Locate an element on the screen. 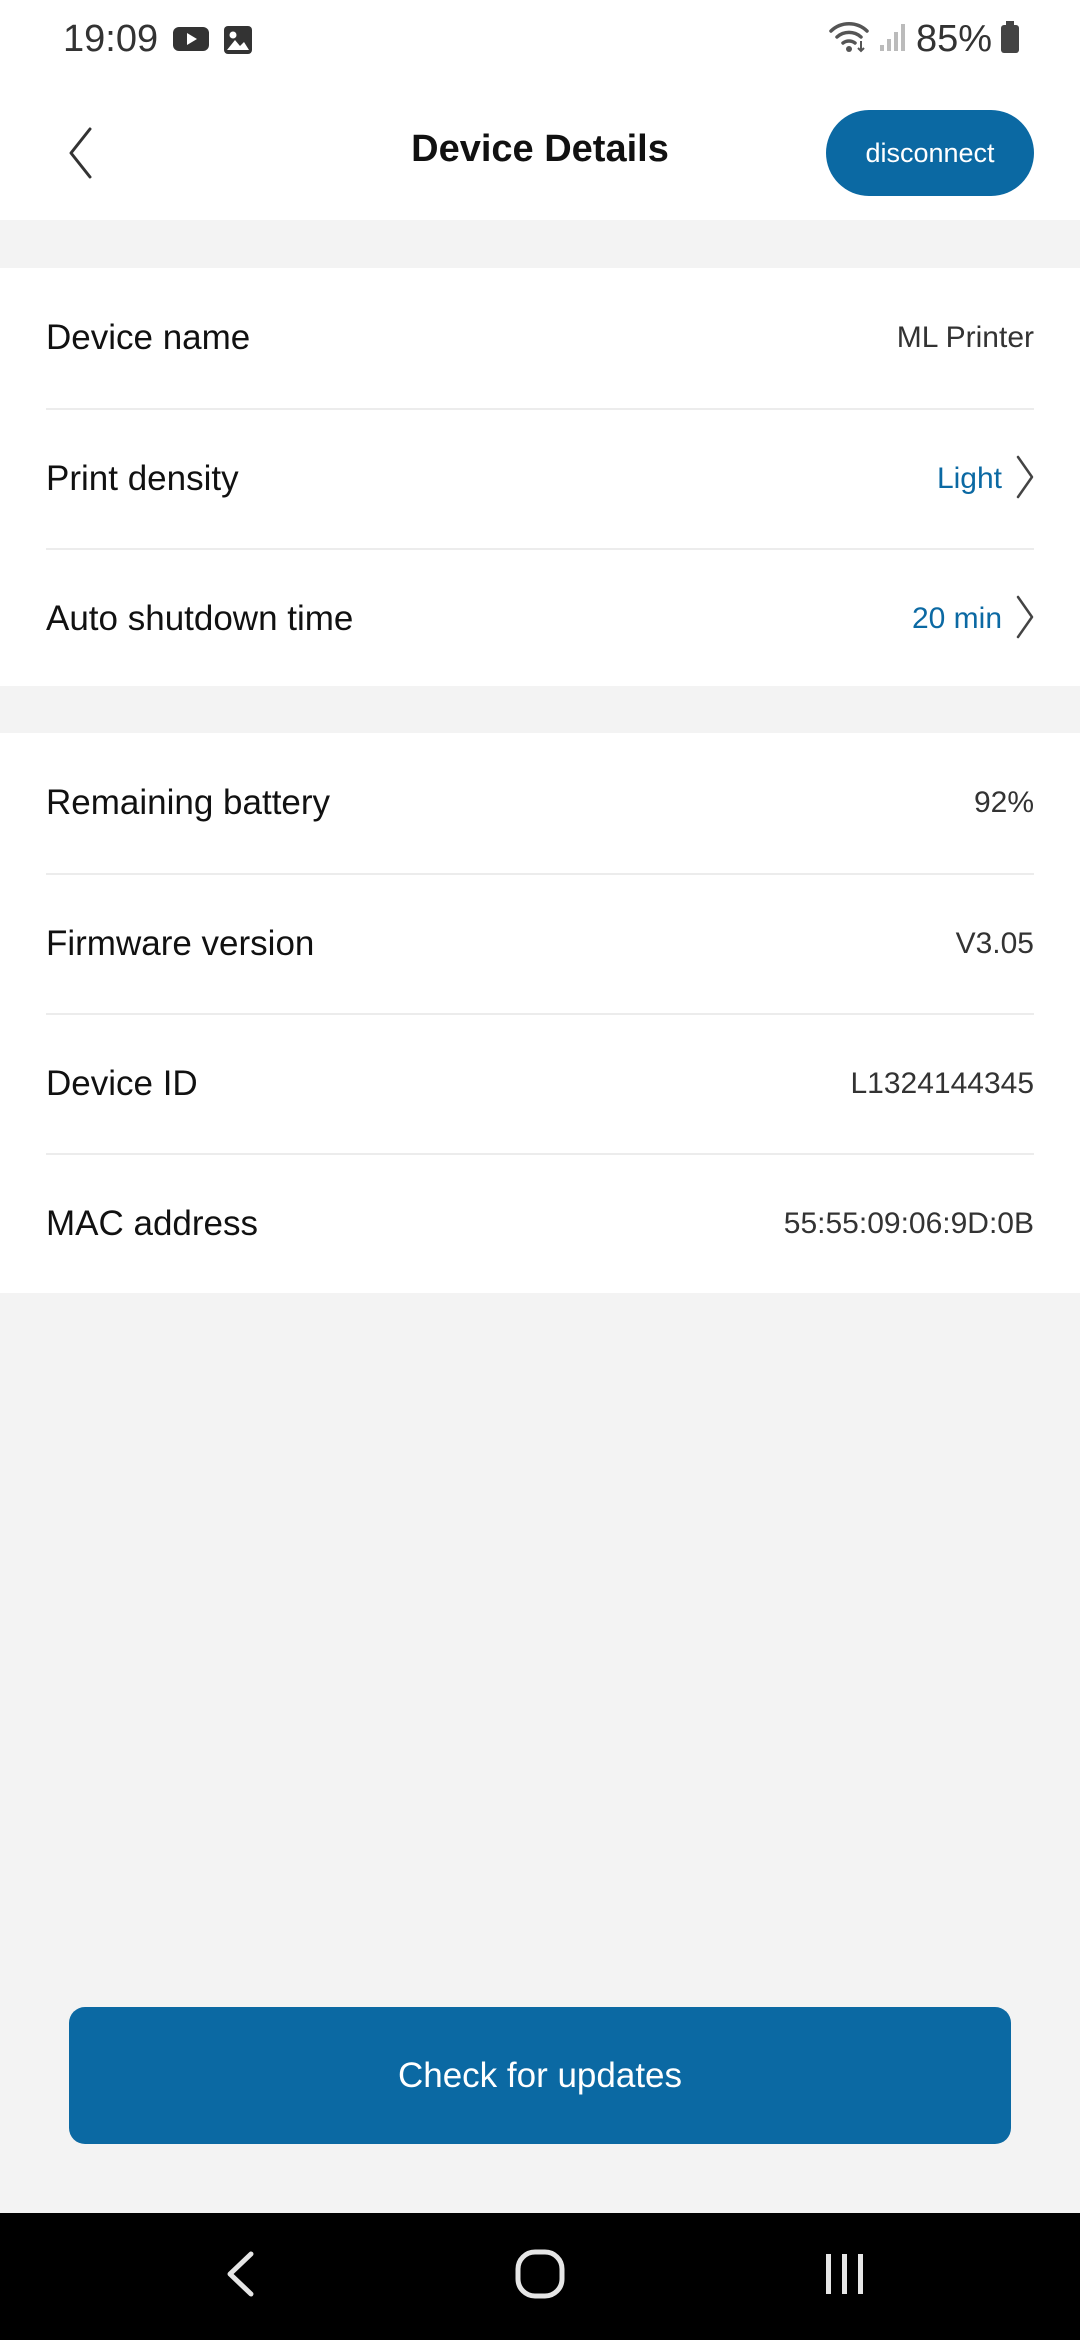  status-time: 19:09 is located at coordinates (111, 39).